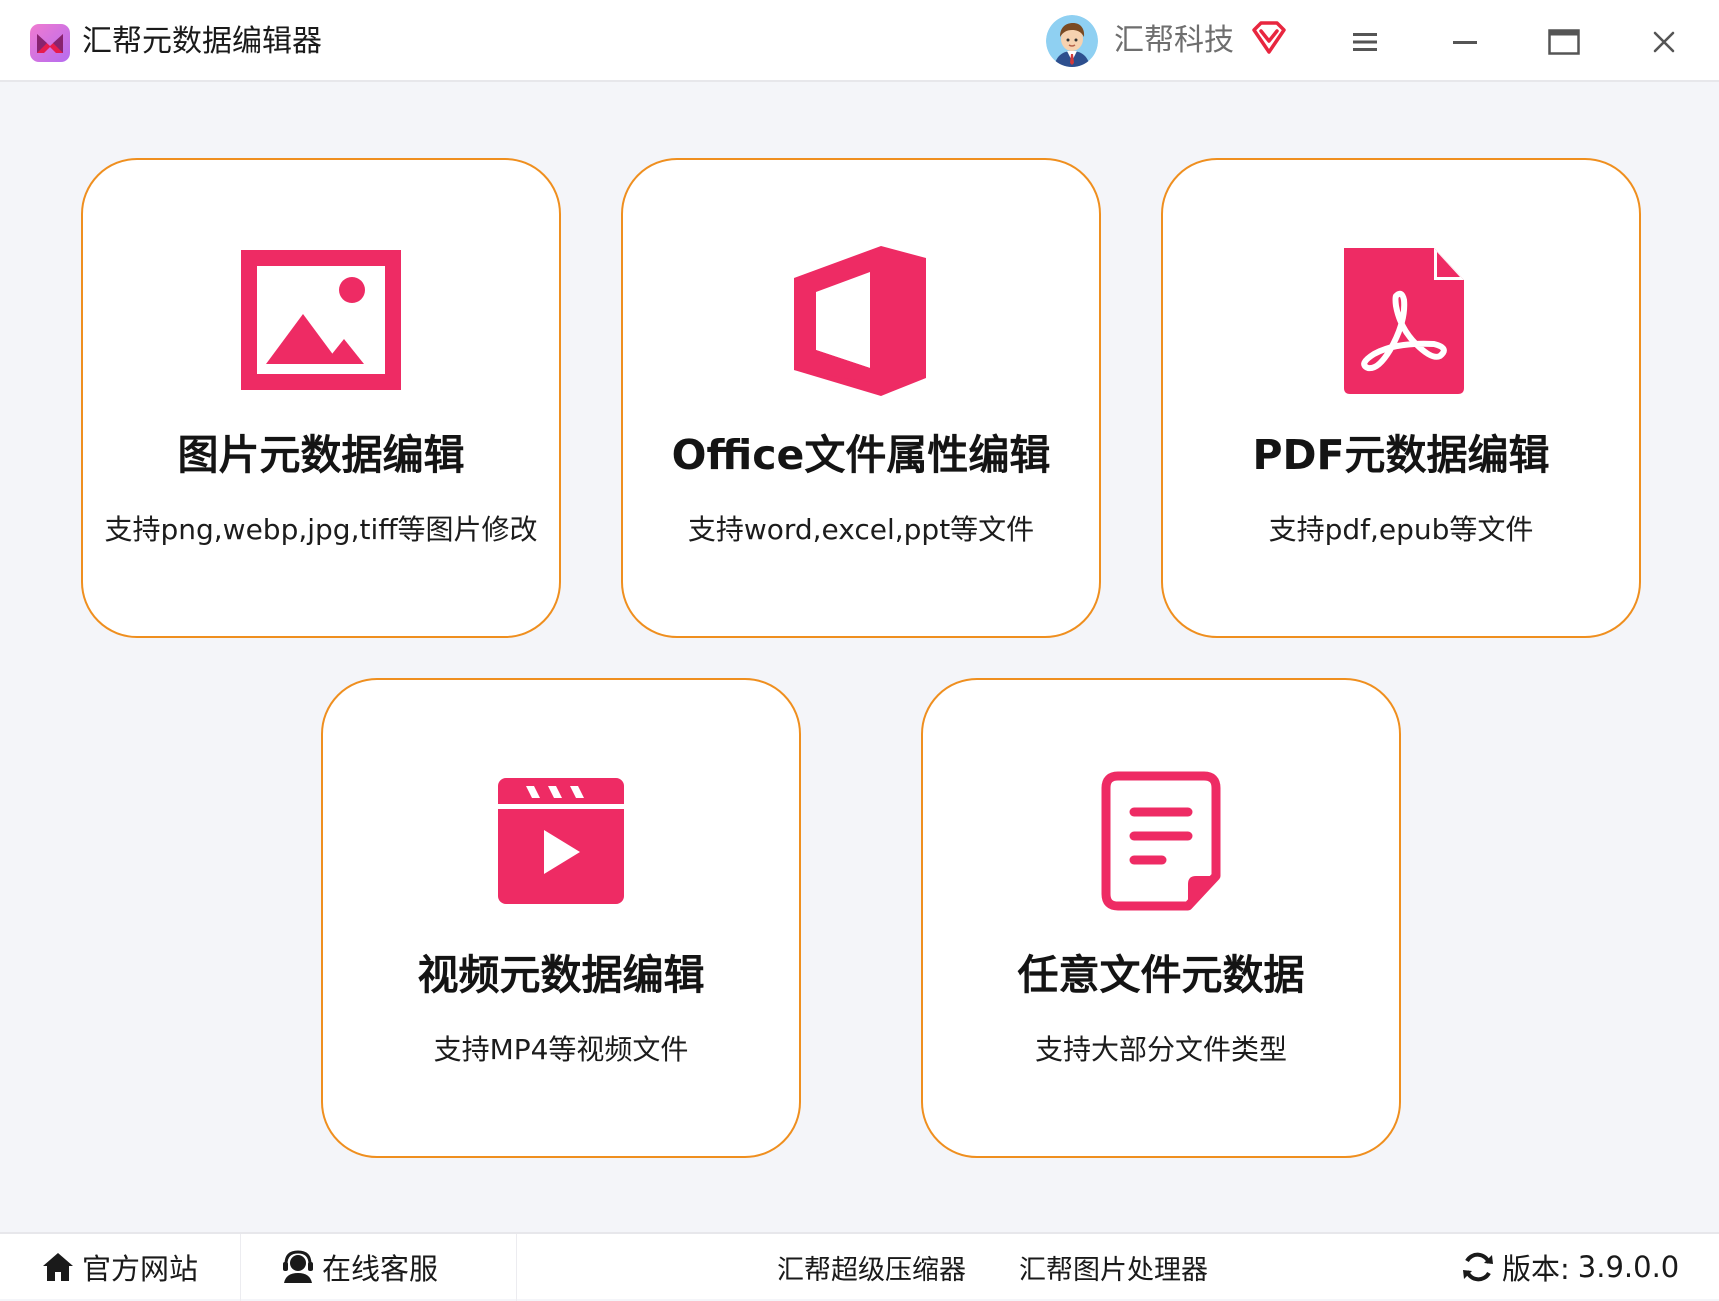  I want to click on card-description: 支持png,webp,jpg,tiff等图片修改, so click(321, 529).